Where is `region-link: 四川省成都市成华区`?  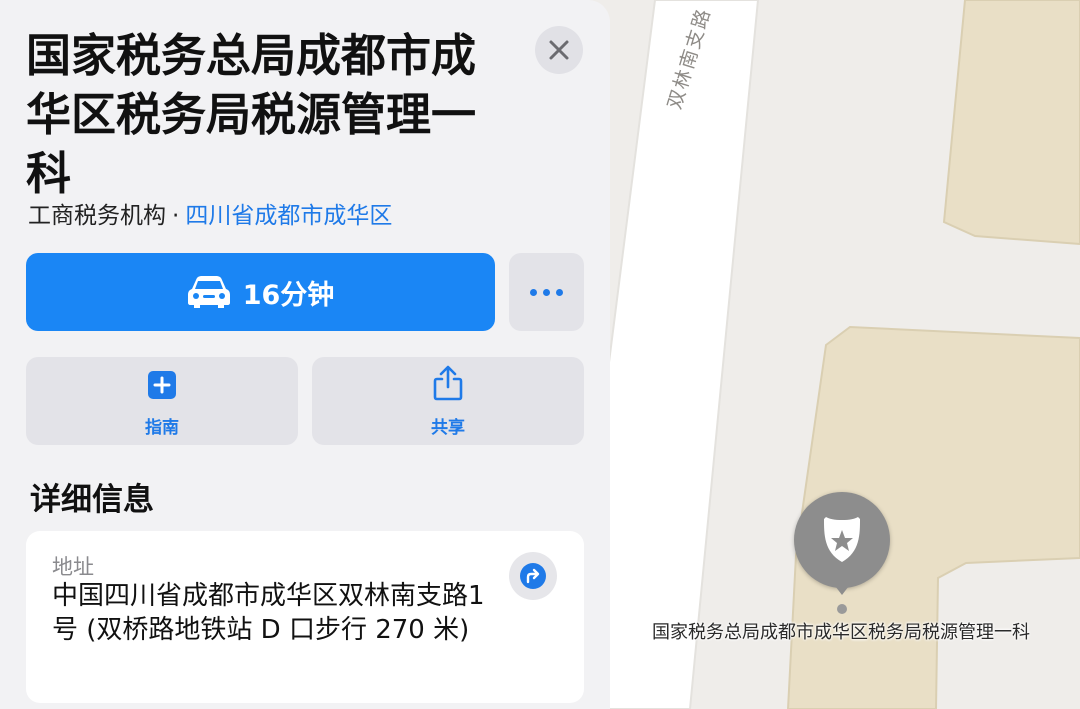
region-link: 四川省成都市成华区 is located at coordinates (288, 216).